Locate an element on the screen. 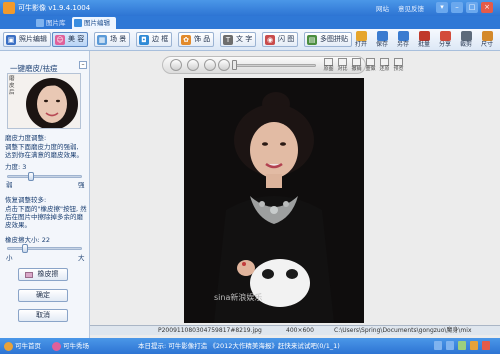 The width and height of the screenshot is (500, 354). actual-size-icon is located at coordinates (210, 65).